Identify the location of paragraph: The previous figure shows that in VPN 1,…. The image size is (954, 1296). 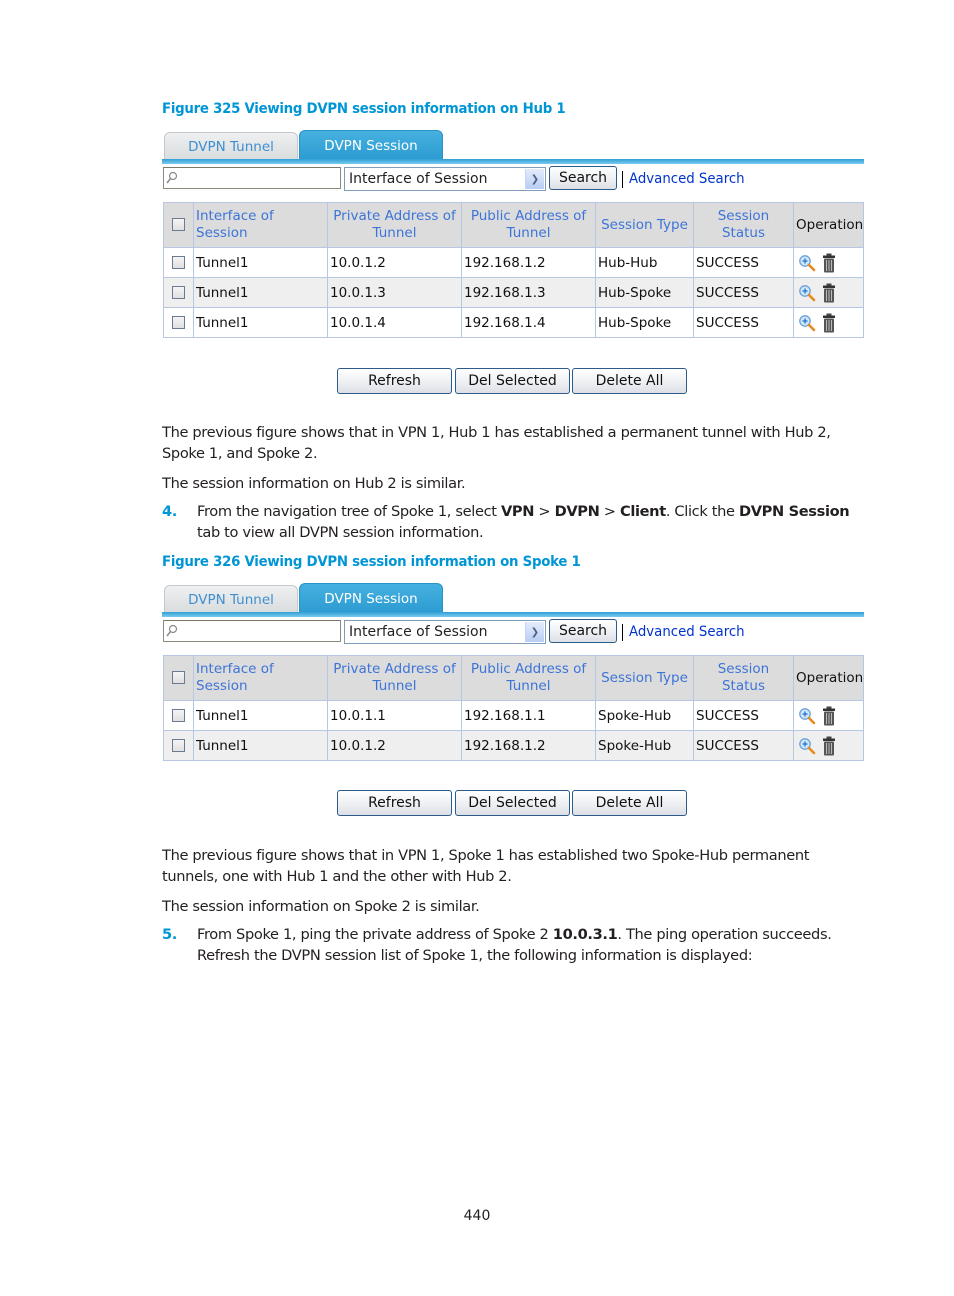
(496, 443).